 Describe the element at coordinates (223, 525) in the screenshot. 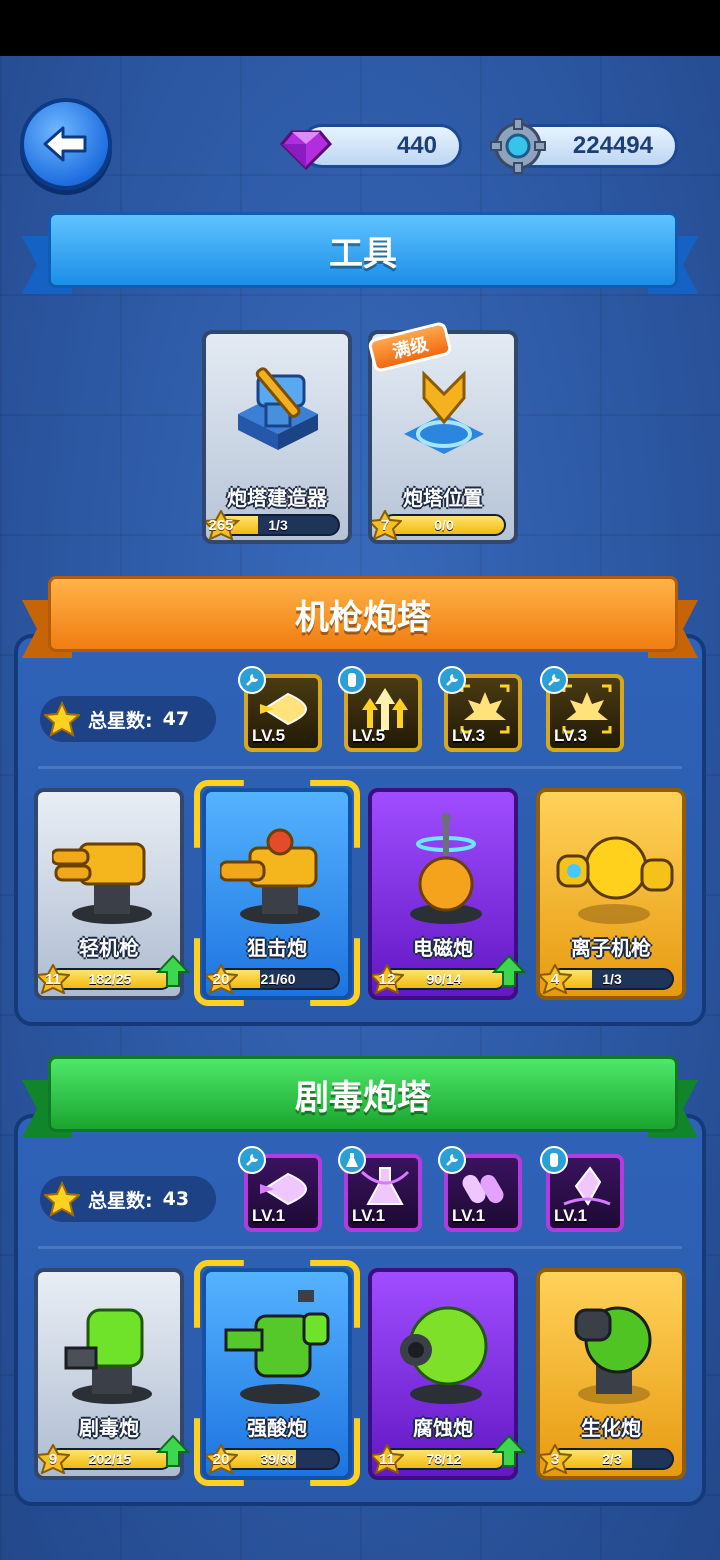

I see `level-badge: 265` at that location.